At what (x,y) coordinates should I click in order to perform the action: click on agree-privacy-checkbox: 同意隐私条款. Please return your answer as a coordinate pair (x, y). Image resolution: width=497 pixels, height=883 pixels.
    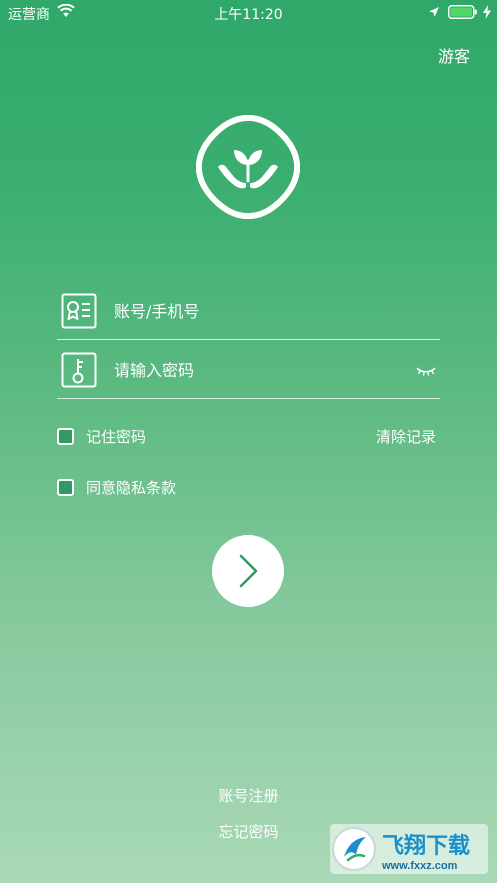
    Looking at the image, I should click on (116, 487).